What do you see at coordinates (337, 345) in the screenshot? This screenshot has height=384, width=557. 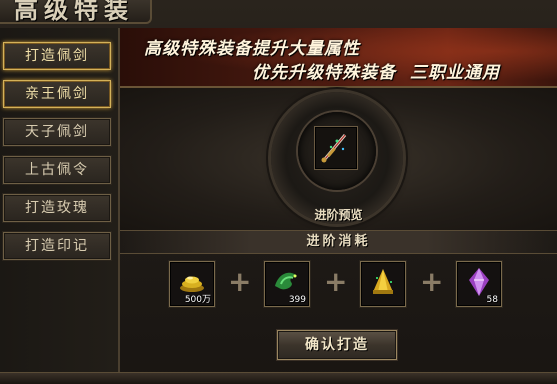 I see `confirm-forge-button: 确认打造` at bounding box center [337, 345].